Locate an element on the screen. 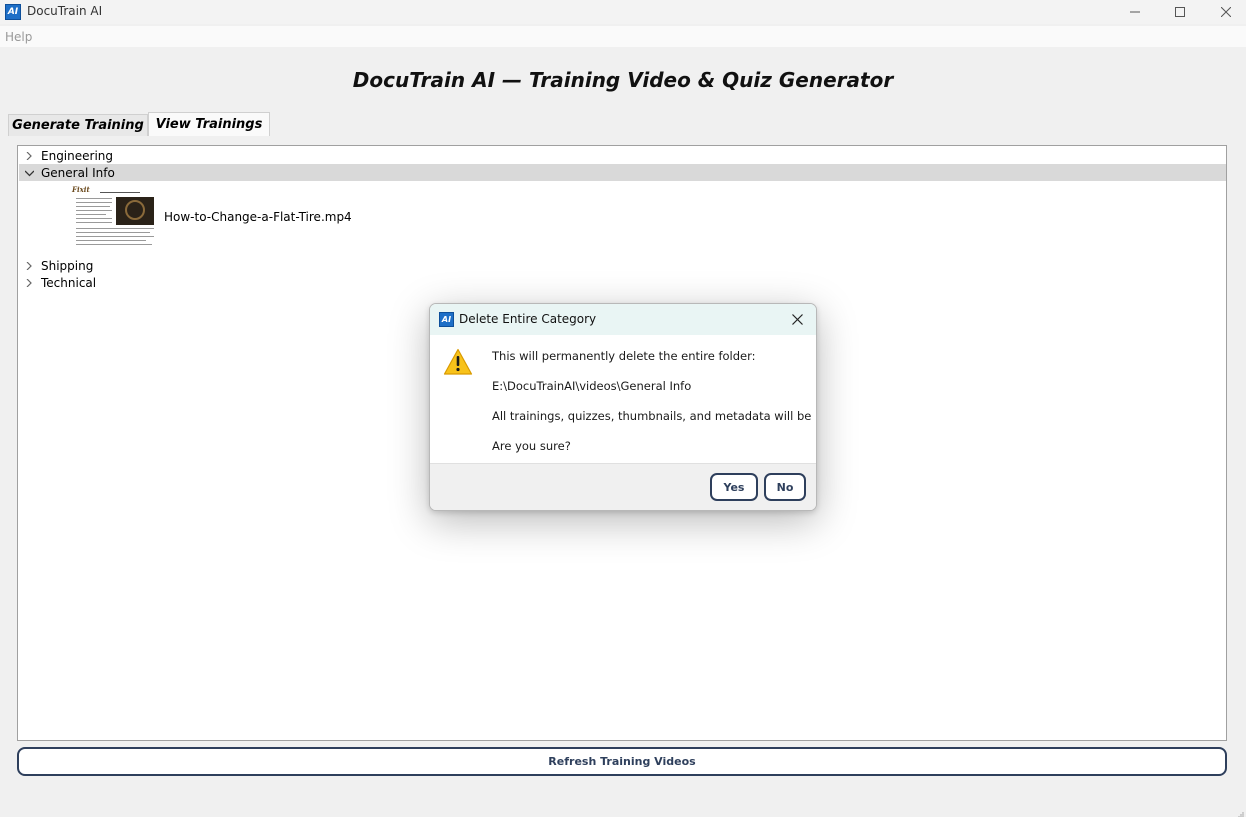  video-filename: How-to-Change-a-Flat-Tire.mp4 is located at coordinates (258, 217).